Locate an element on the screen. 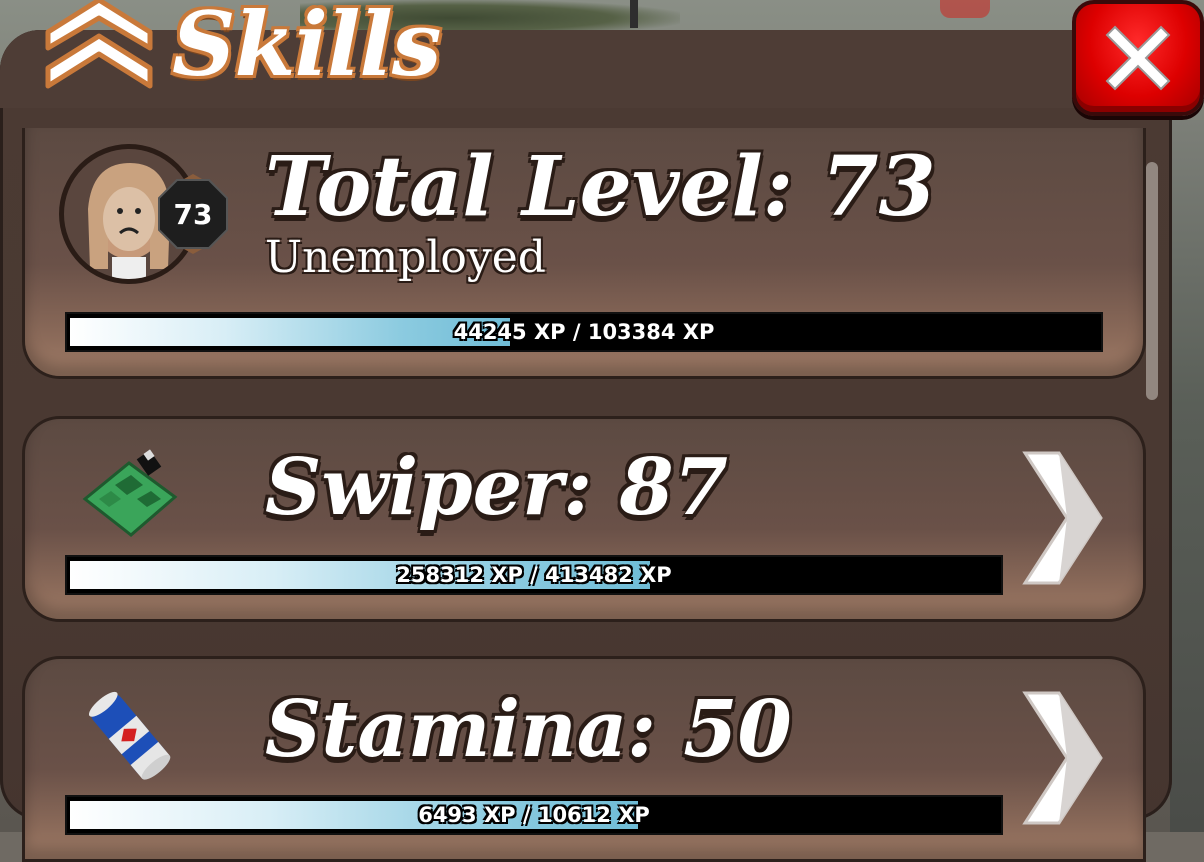  background-street is located at coordinates (1187, 476).